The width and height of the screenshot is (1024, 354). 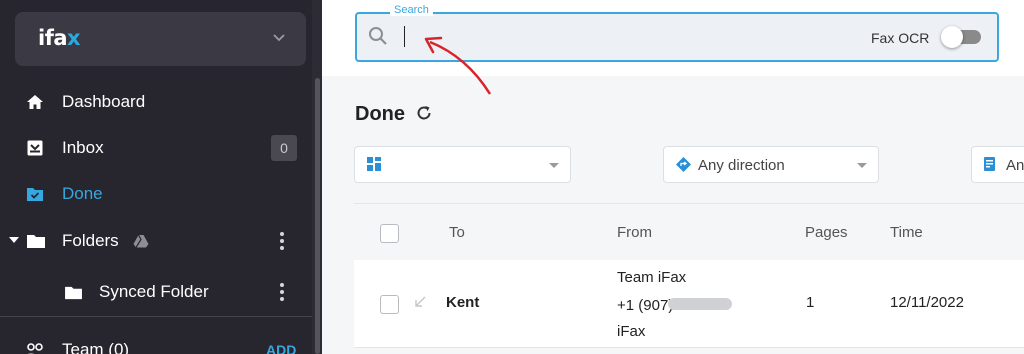 I want to click on direction-filter-select: Any direction, so click(x=771, y=164).